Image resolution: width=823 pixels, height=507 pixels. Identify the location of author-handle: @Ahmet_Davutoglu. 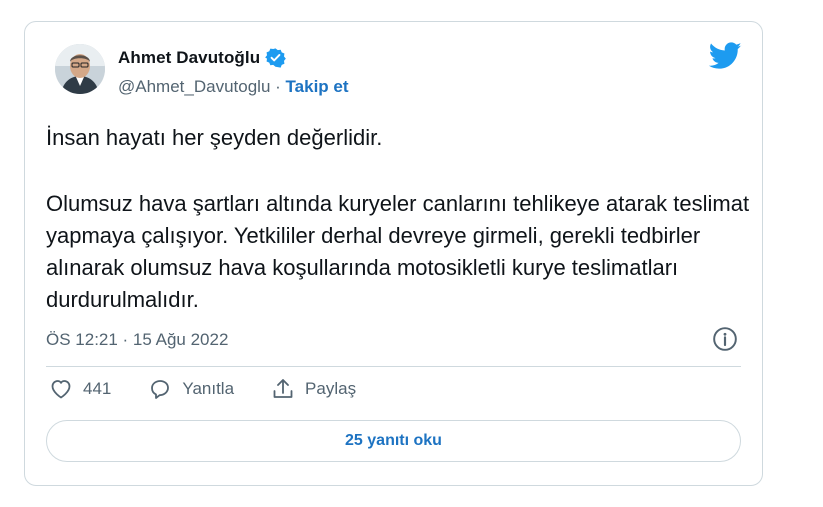
(194, 86).